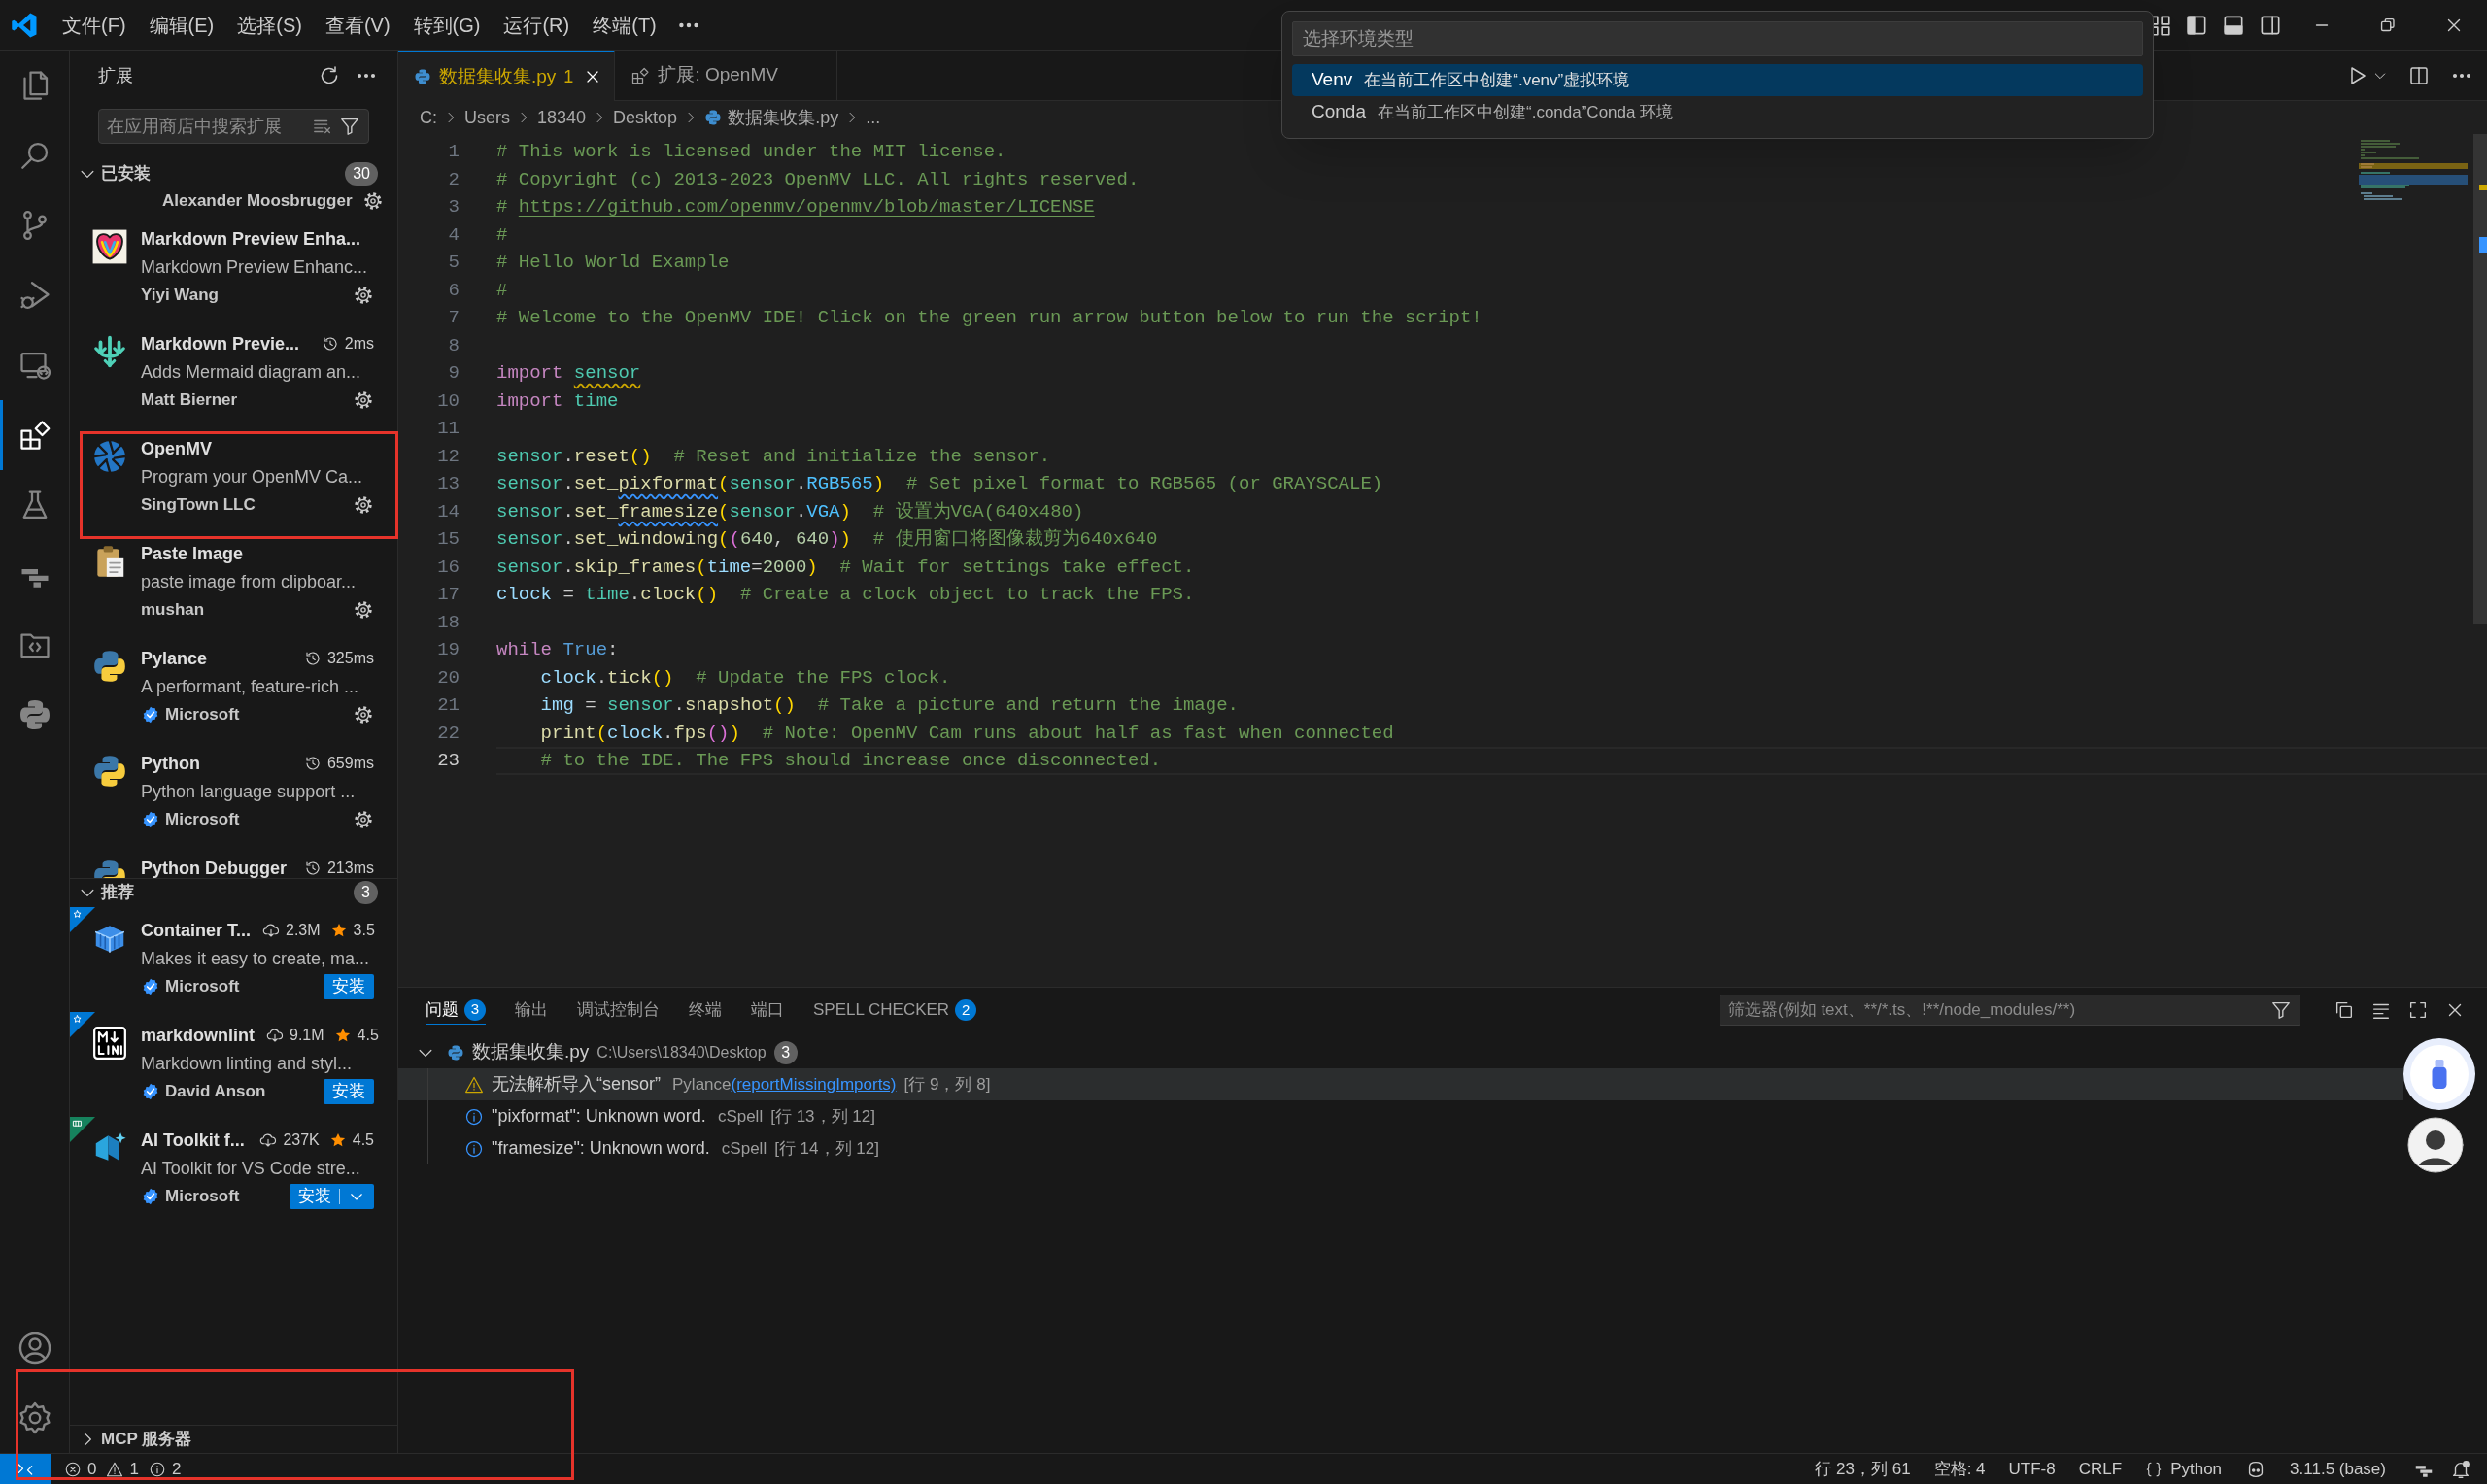  What do you see at coordinates (357, 25) in the screenshot?
I see `menu-item: 查看(V)` at bounding box center [357, 25].